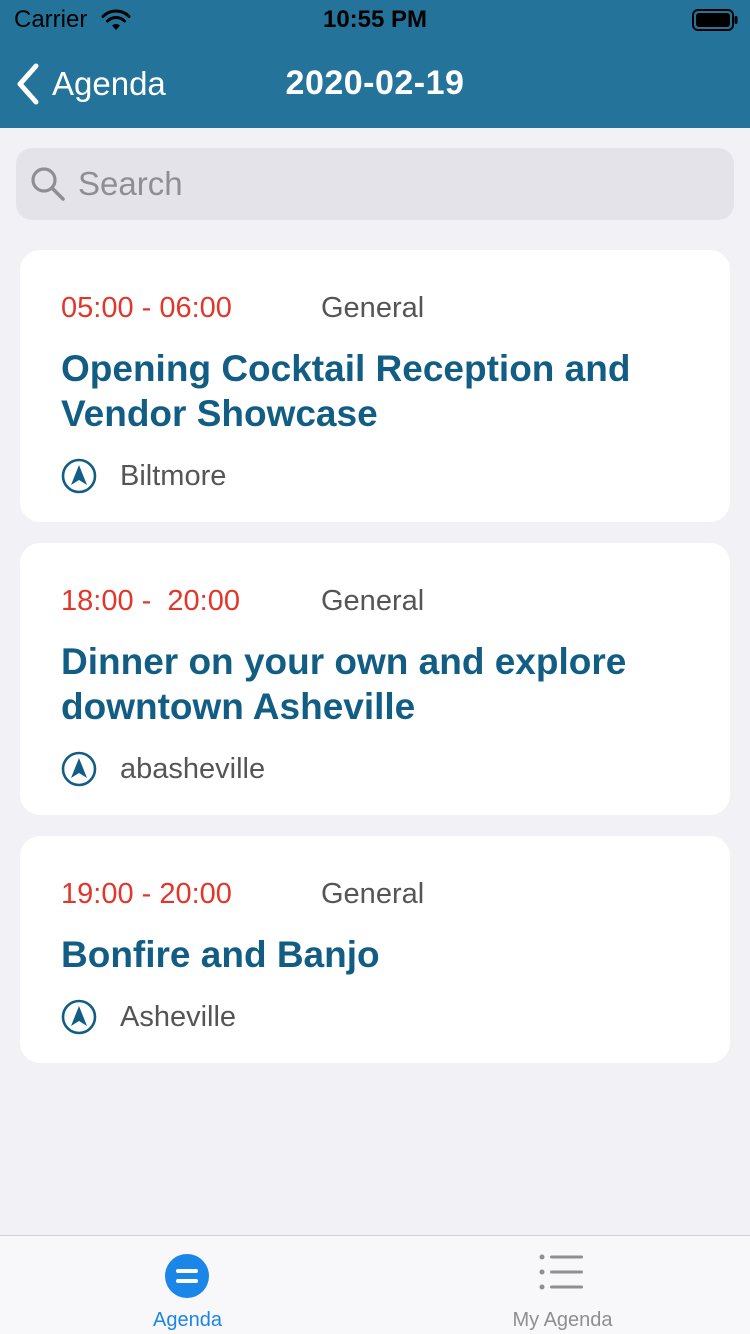 The width and height of the screenshot is (750, 1334). I want to click on navigation-bar: Agenda 2020-02-19, so click(375, 84).